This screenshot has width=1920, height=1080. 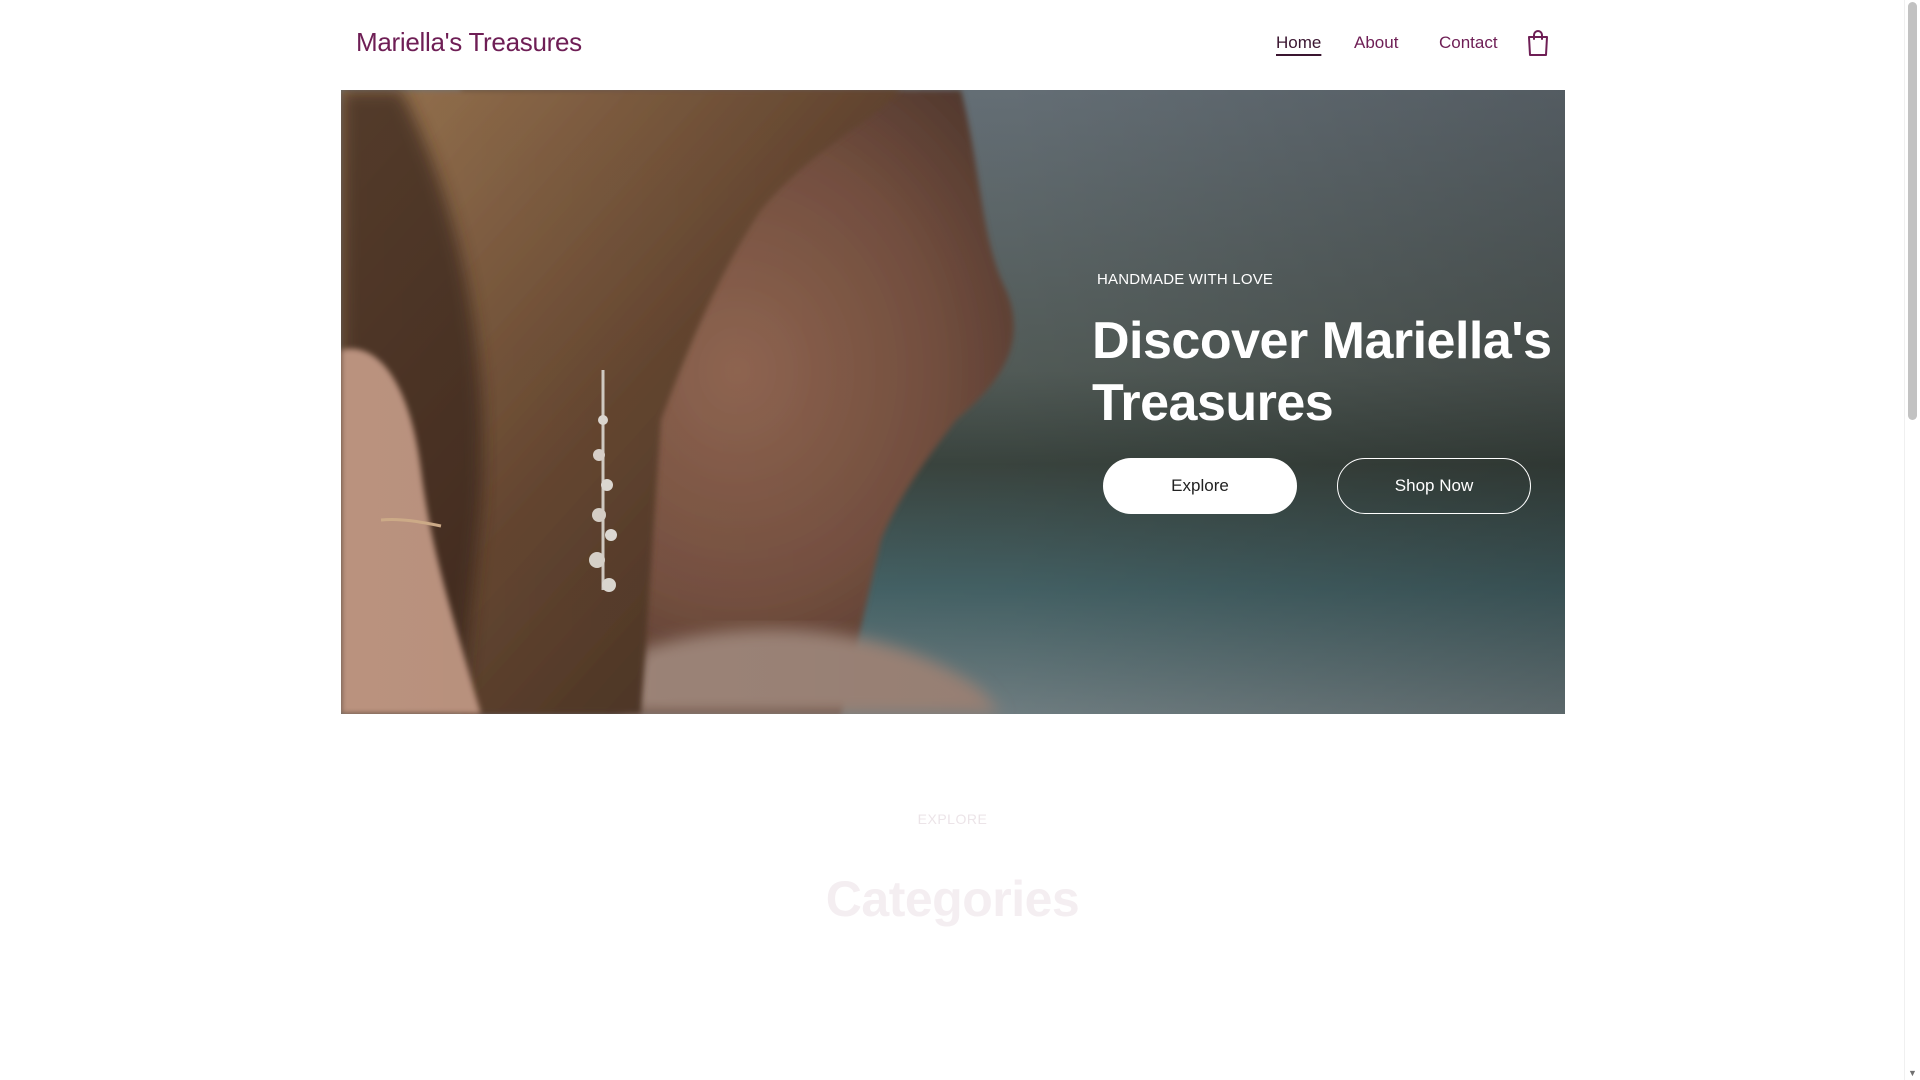 I want to click on nav-contact: Contact, so click(x=1468, y=43).